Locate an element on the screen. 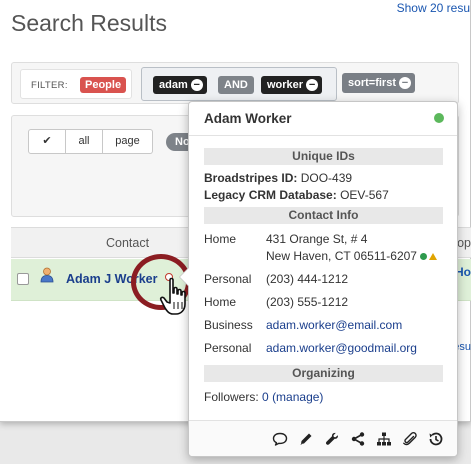 The height and width of the screenshot is (464, 471). and-operator: AND is located at coordinates (236, 85).